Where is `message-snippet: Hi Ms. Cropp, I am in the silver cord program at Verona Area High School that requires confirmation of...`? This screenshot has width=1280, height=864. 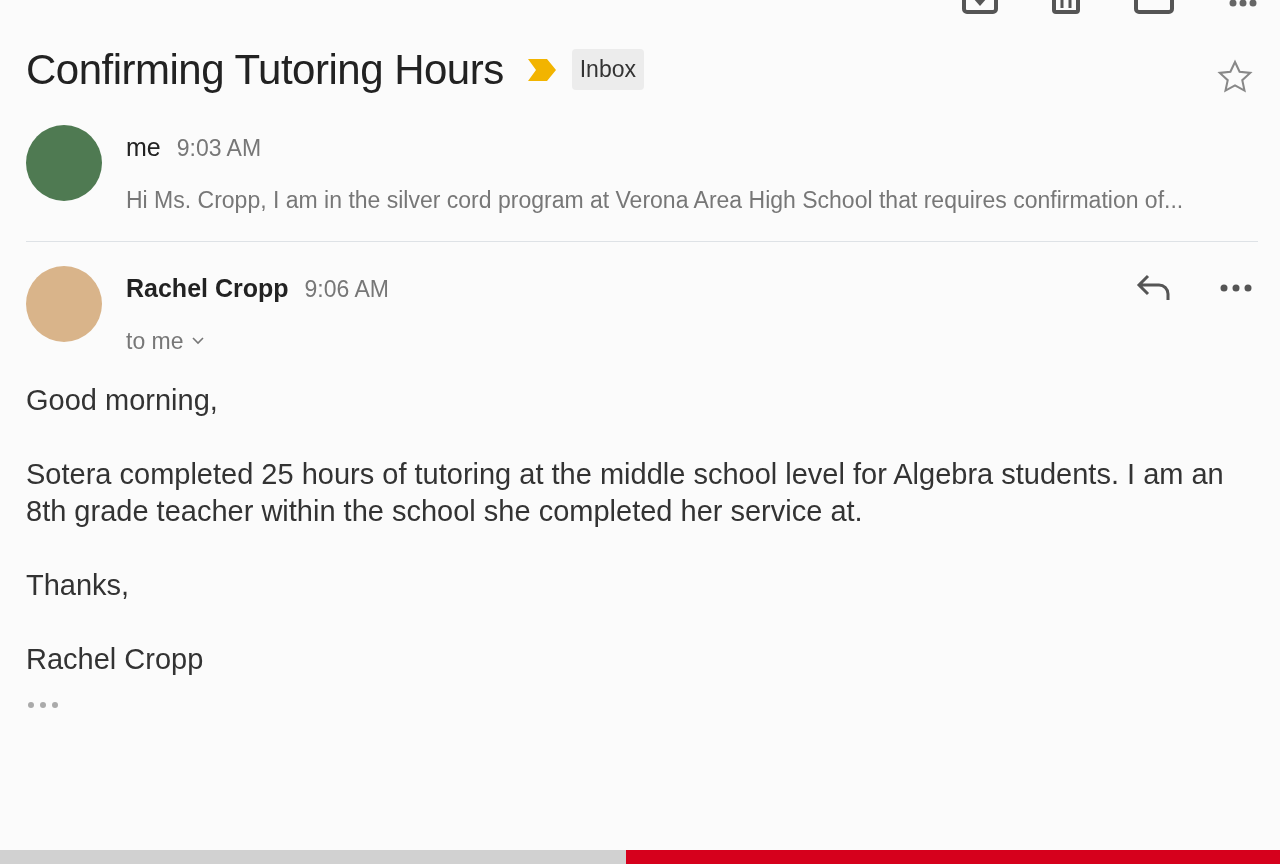
message-snippet: Hi Ms. Cropp, I am in the silver cord program at Verona Area High School that requires confirmation of... is located at coordinates (655, 200).